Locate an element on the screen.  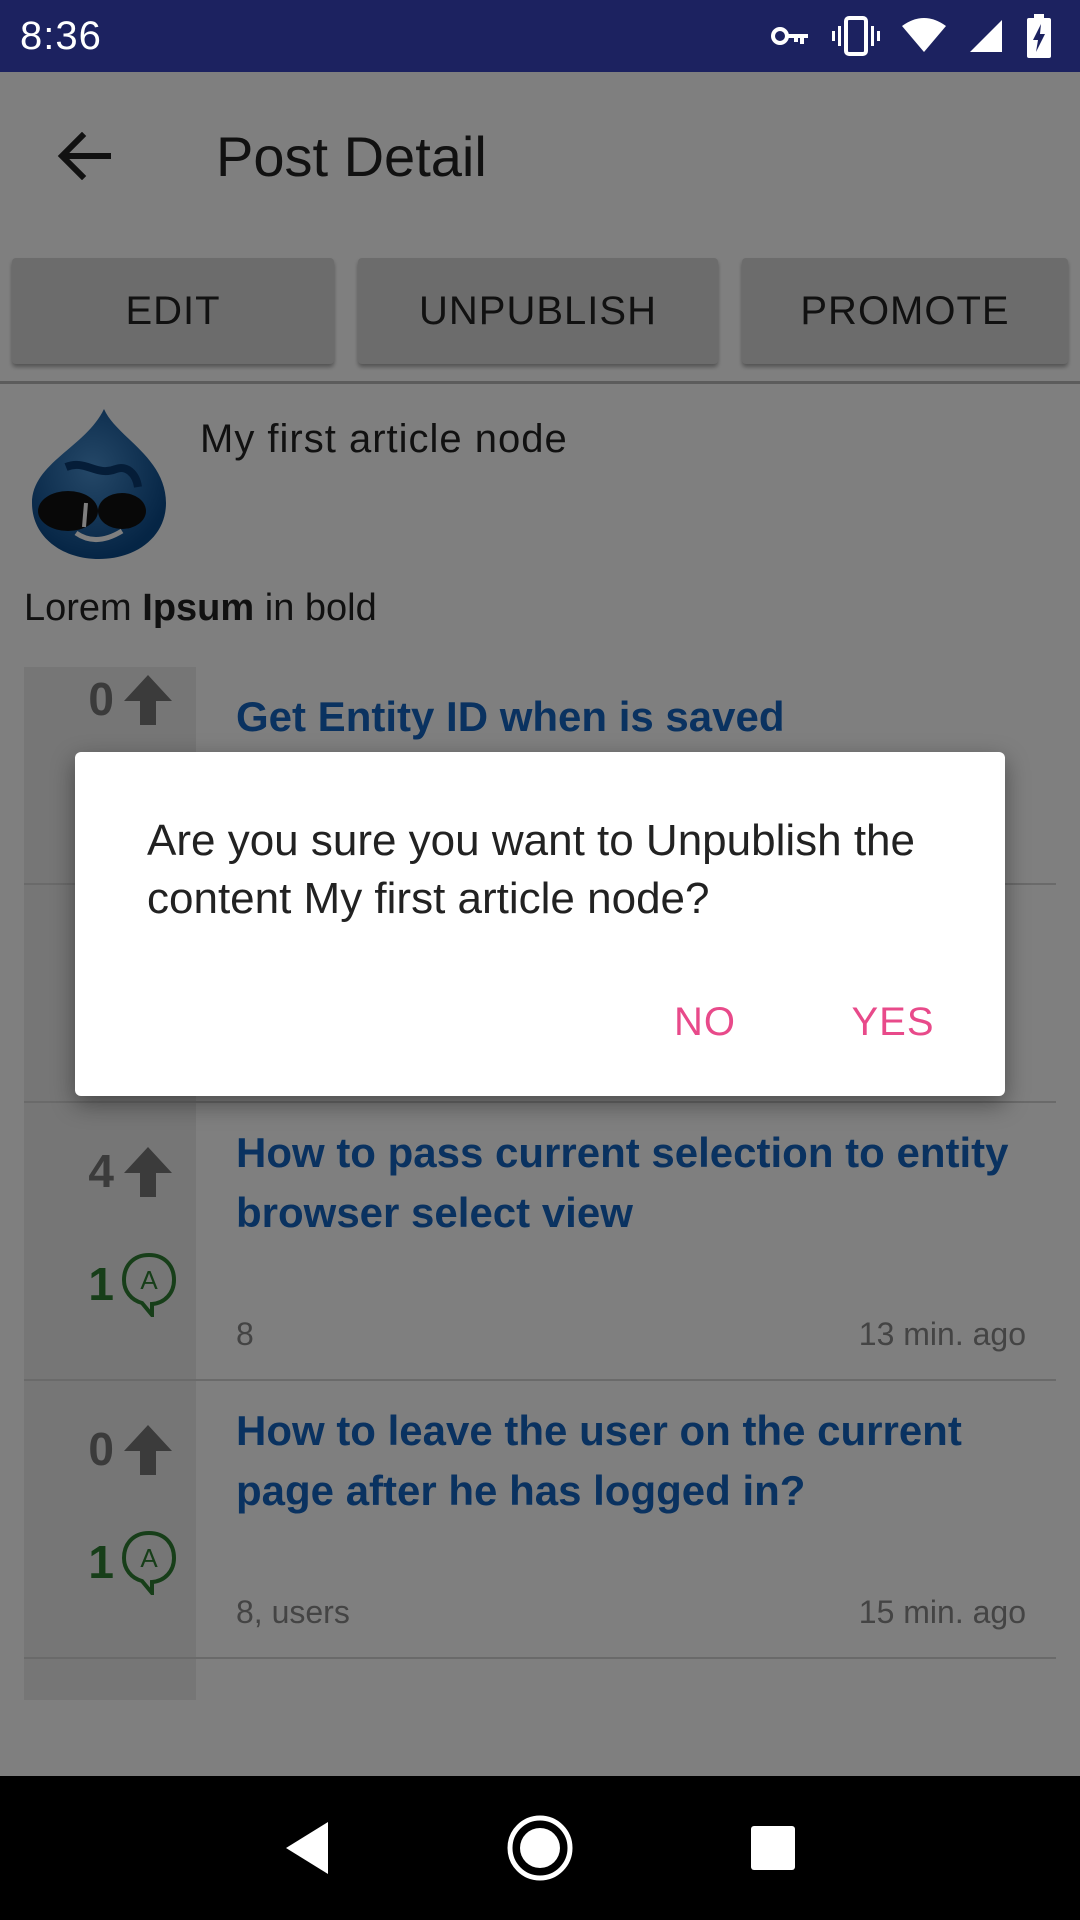
wifi-icon is located at coordinates (924, 36).